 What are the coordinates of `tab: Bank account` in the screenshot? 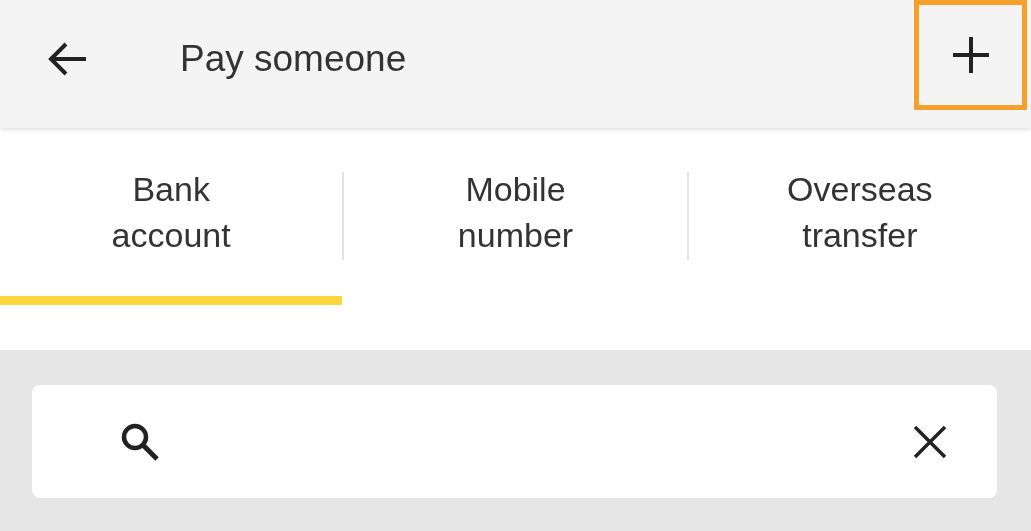 It's located at (171, 216).